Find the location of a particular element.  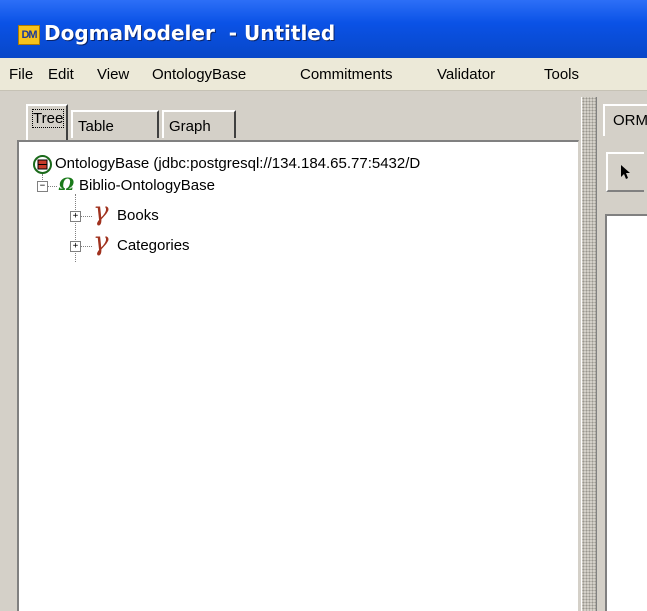

tab-graph: Graph is located at coordinates (199, 124).